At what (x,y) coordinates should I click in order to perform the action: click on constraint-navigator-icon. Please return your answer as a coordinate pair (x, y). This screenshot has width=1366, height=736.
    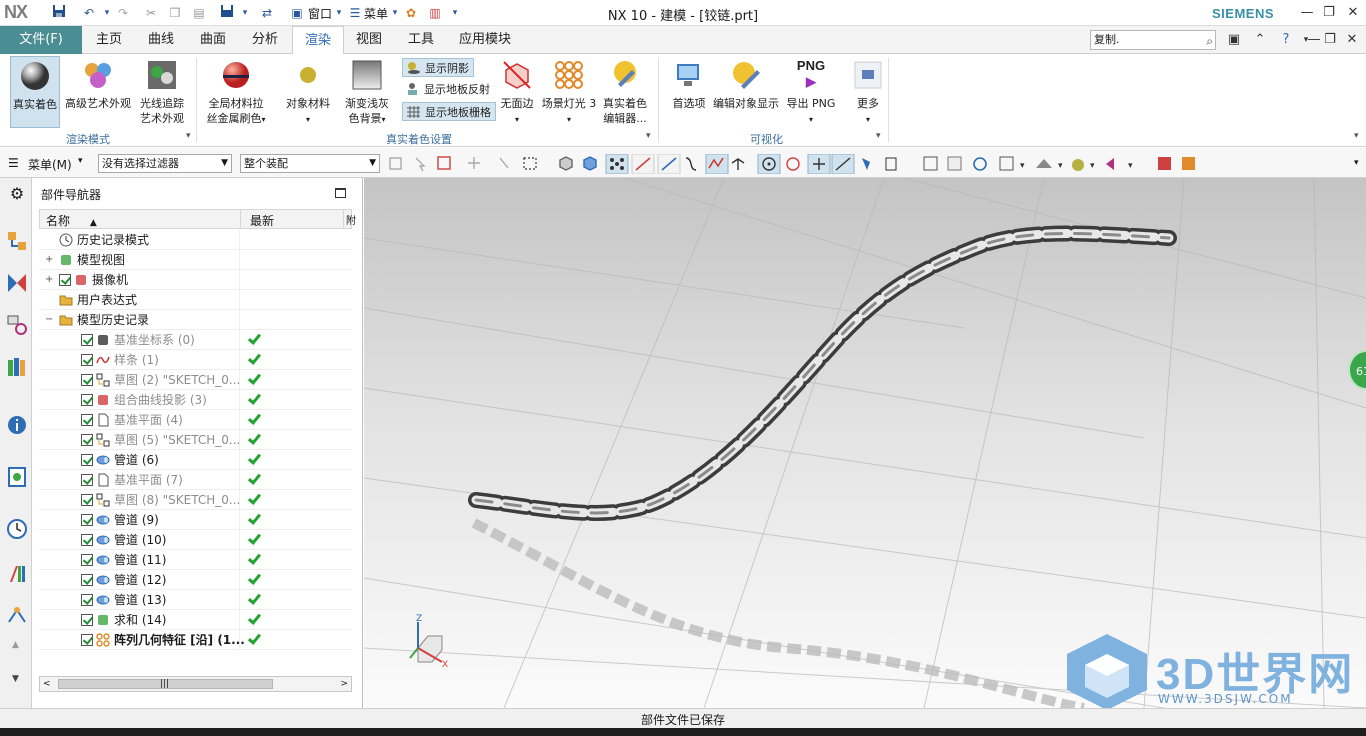
    Looking at the image, I should click on (17, 283).